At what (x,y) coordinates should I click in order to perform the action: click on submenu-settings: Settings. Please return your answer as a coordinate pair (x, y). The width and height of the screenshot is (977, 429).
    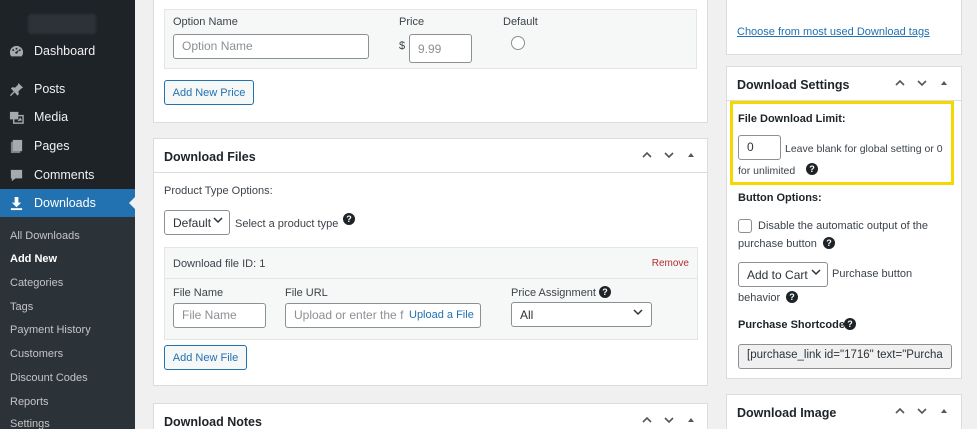
    Looking at the image, I should click on (30, 423).